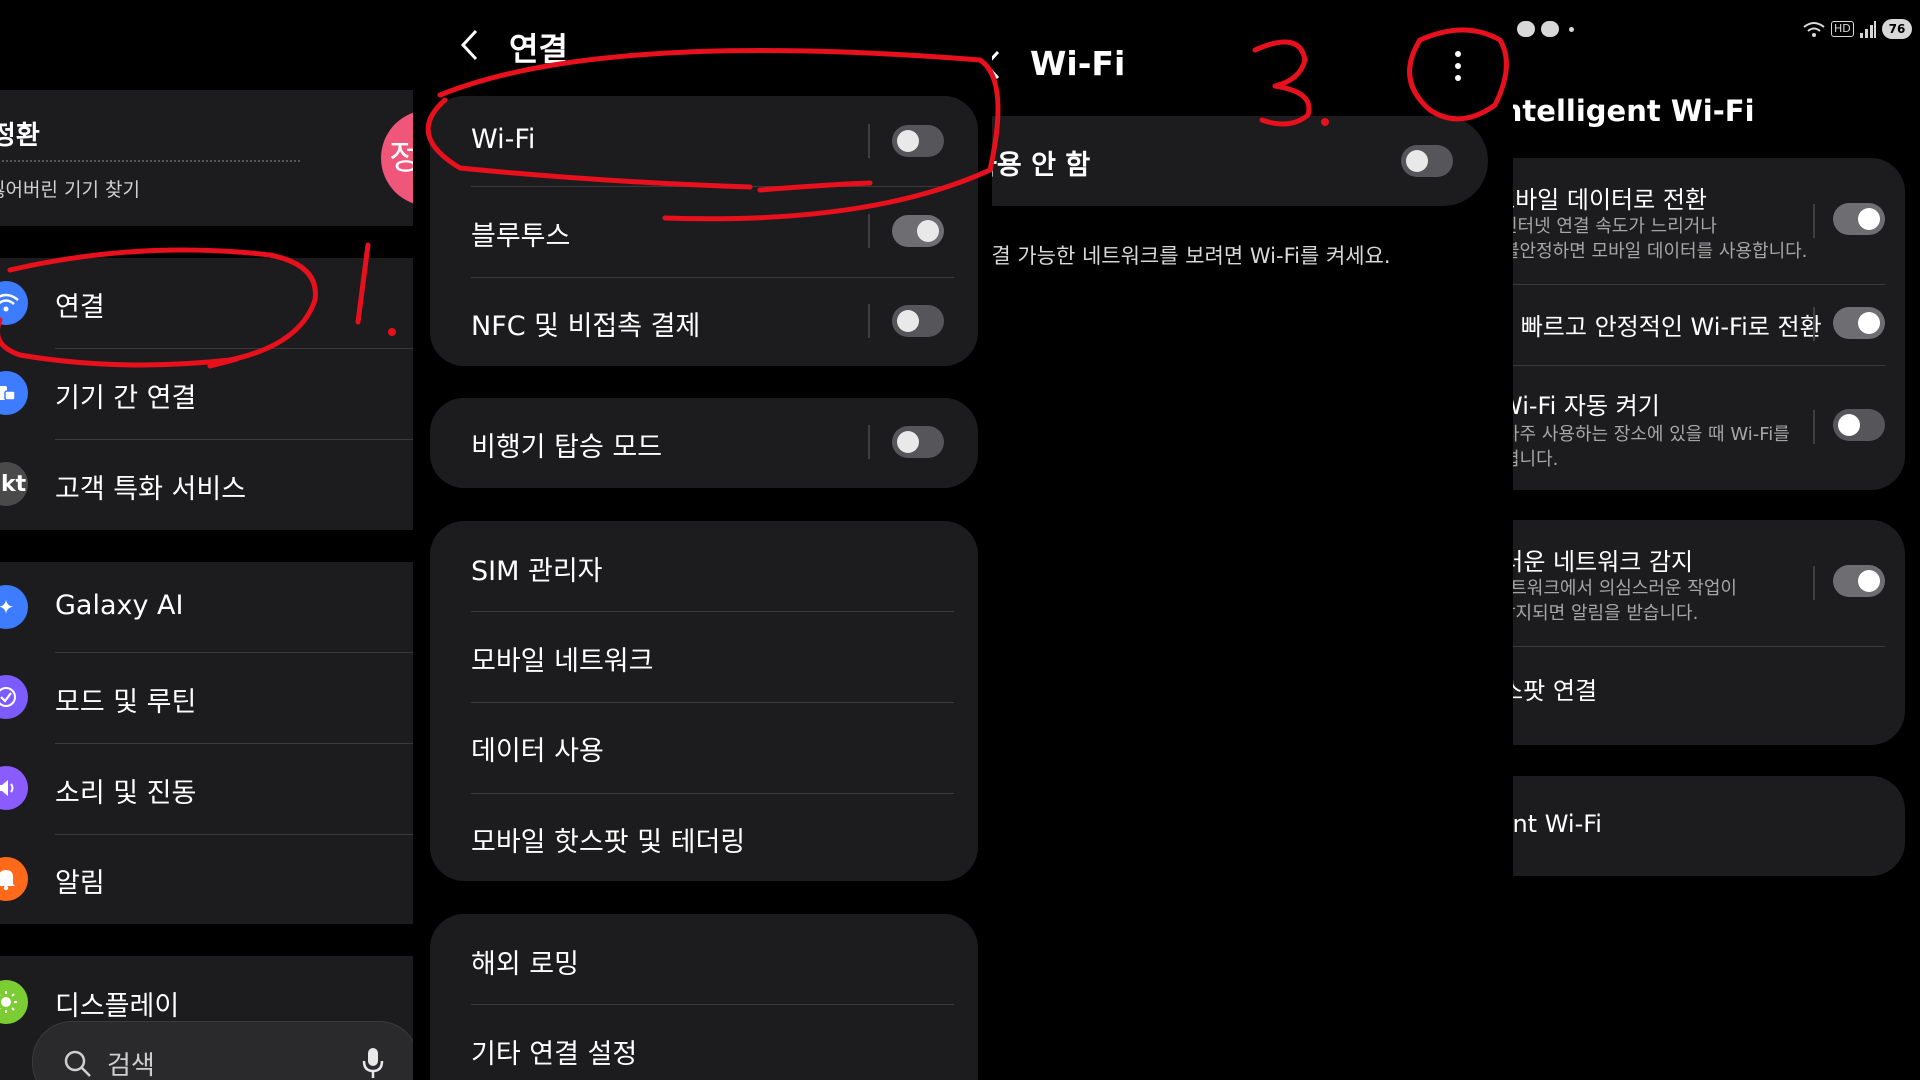 The height and width of the screenshot is (1080, 1920). Describe the element at coordinates (1526, 29) in the screenshot. I see `chat-icon` at that location.